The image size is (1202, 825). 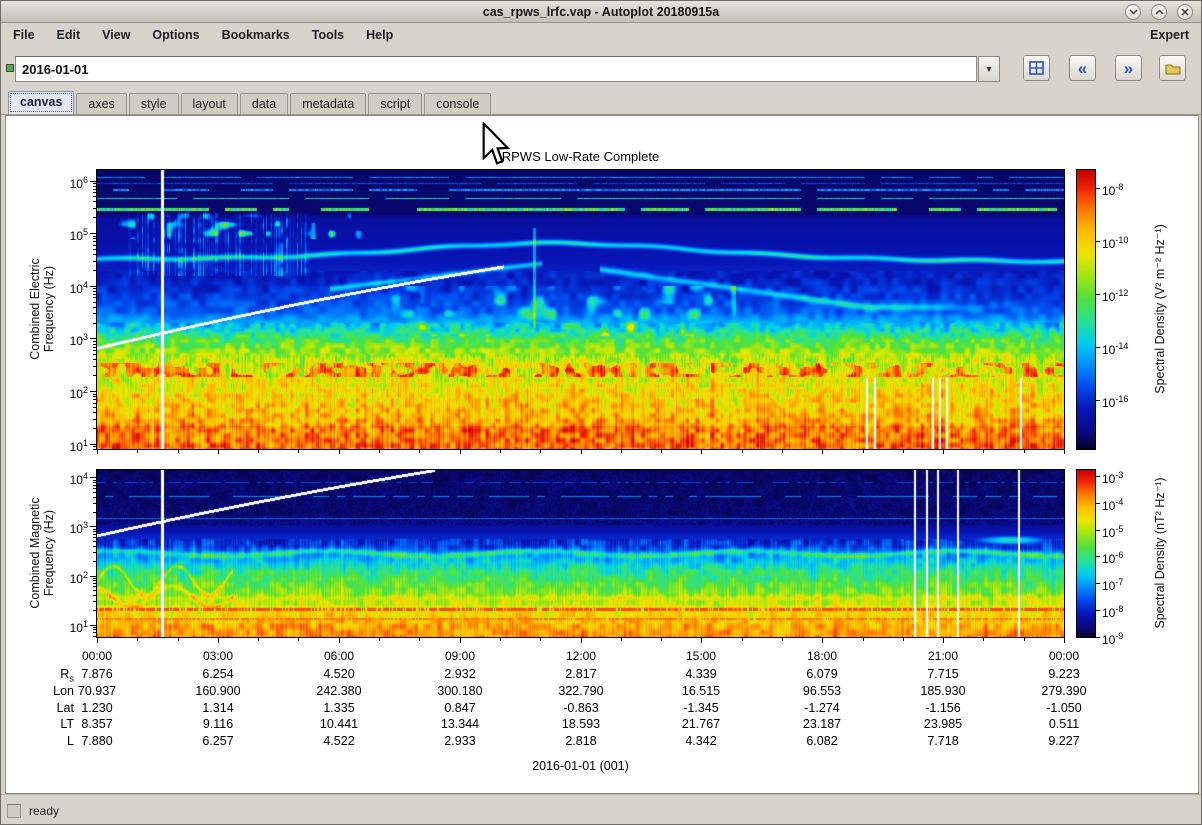 I want to click on ephemeris-value: 1.314, so click(x=218, y=708).